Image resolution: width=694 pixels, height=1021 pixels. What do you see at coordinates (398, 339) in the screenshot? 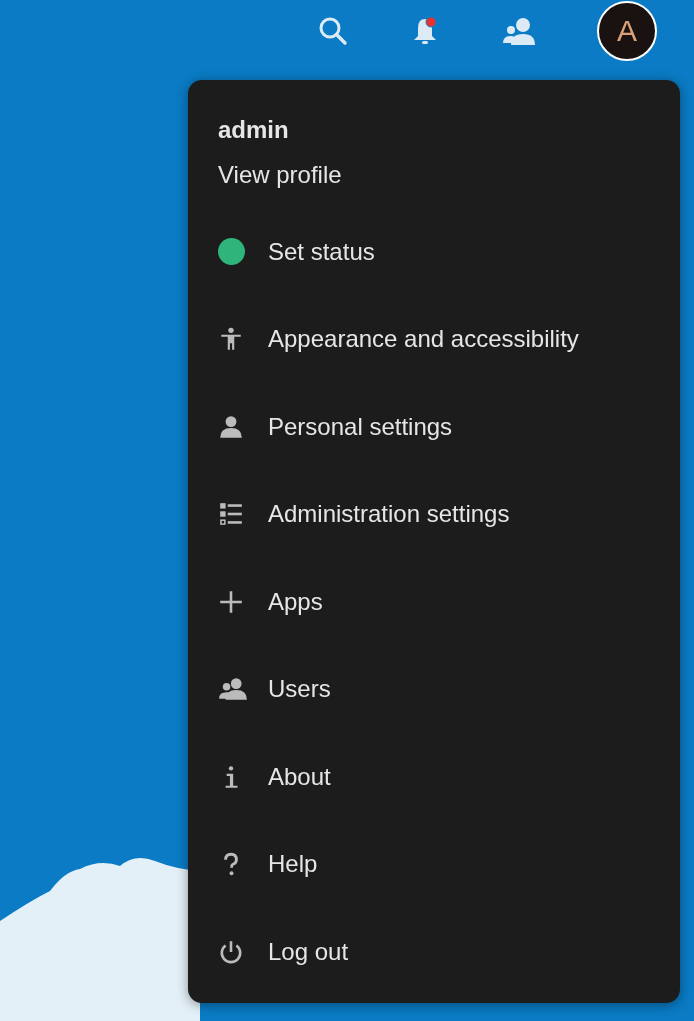
I see `menu-item: Appearance and accessibility` at bounding box center [398, 339].